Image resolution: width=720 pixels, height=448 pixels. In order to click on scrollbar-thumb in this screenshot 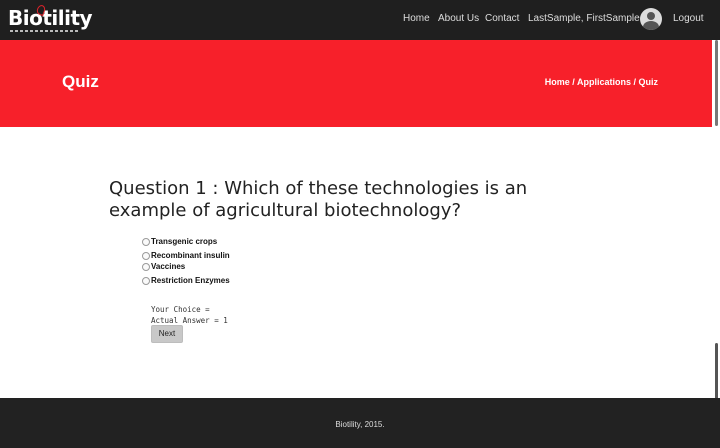, I will do `click(716, 83)`.